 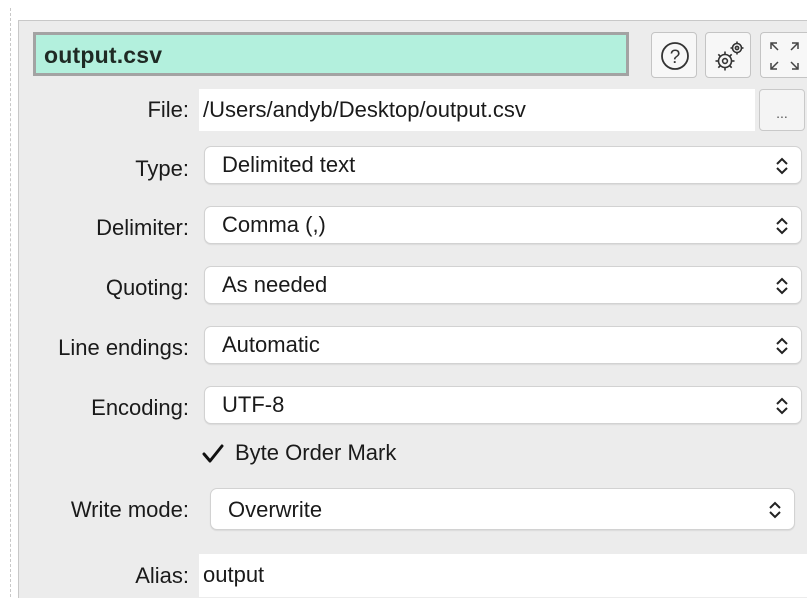 I want to click on alias-field: output, so click(x=503, y=575).